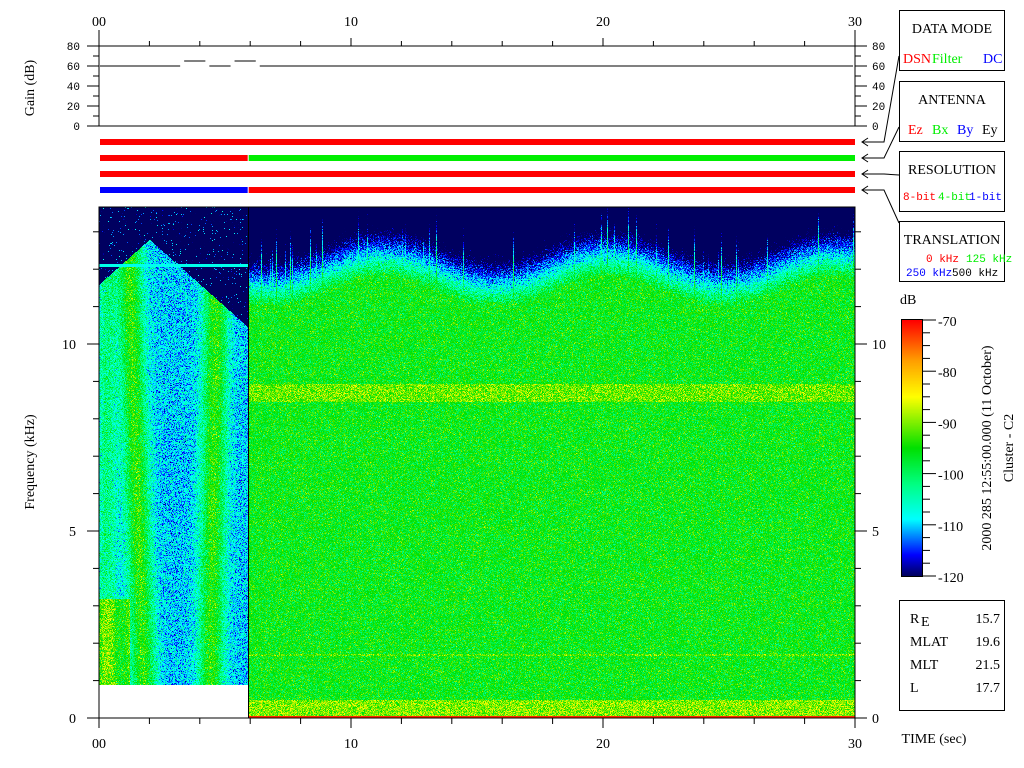 The width and height of the screenshot is (1024, 768). I want to click on legend-item: Ez, so click(915, 130).